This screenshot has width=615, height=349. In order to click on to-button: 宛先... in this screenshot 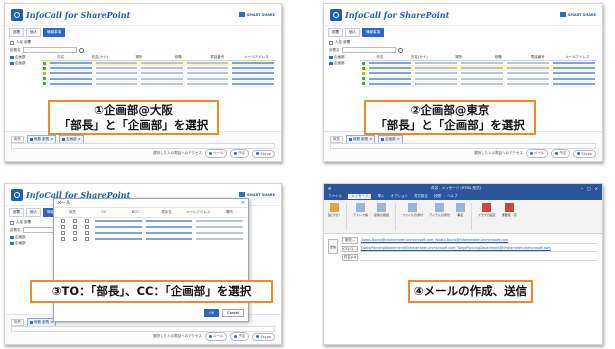, I will do `click(350, 240)`.